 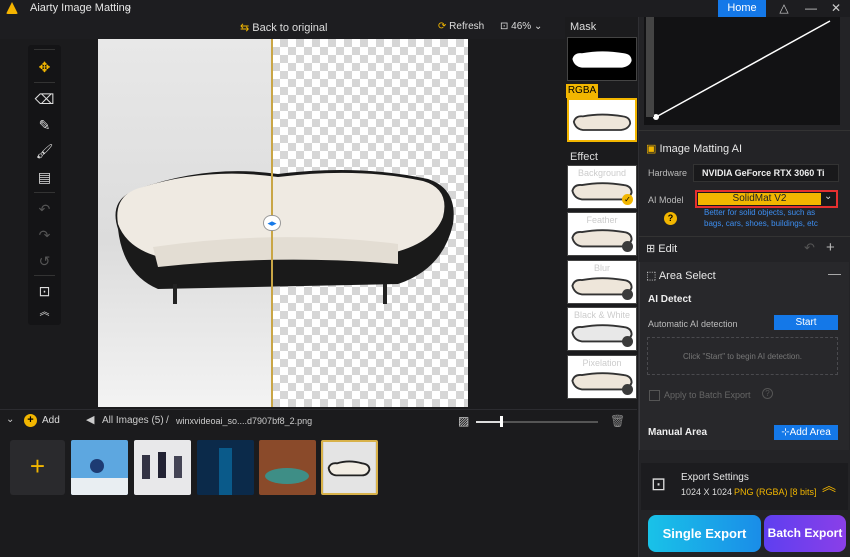 I want to click on ai-model-label: AI Model, so click(x=666, y=200).